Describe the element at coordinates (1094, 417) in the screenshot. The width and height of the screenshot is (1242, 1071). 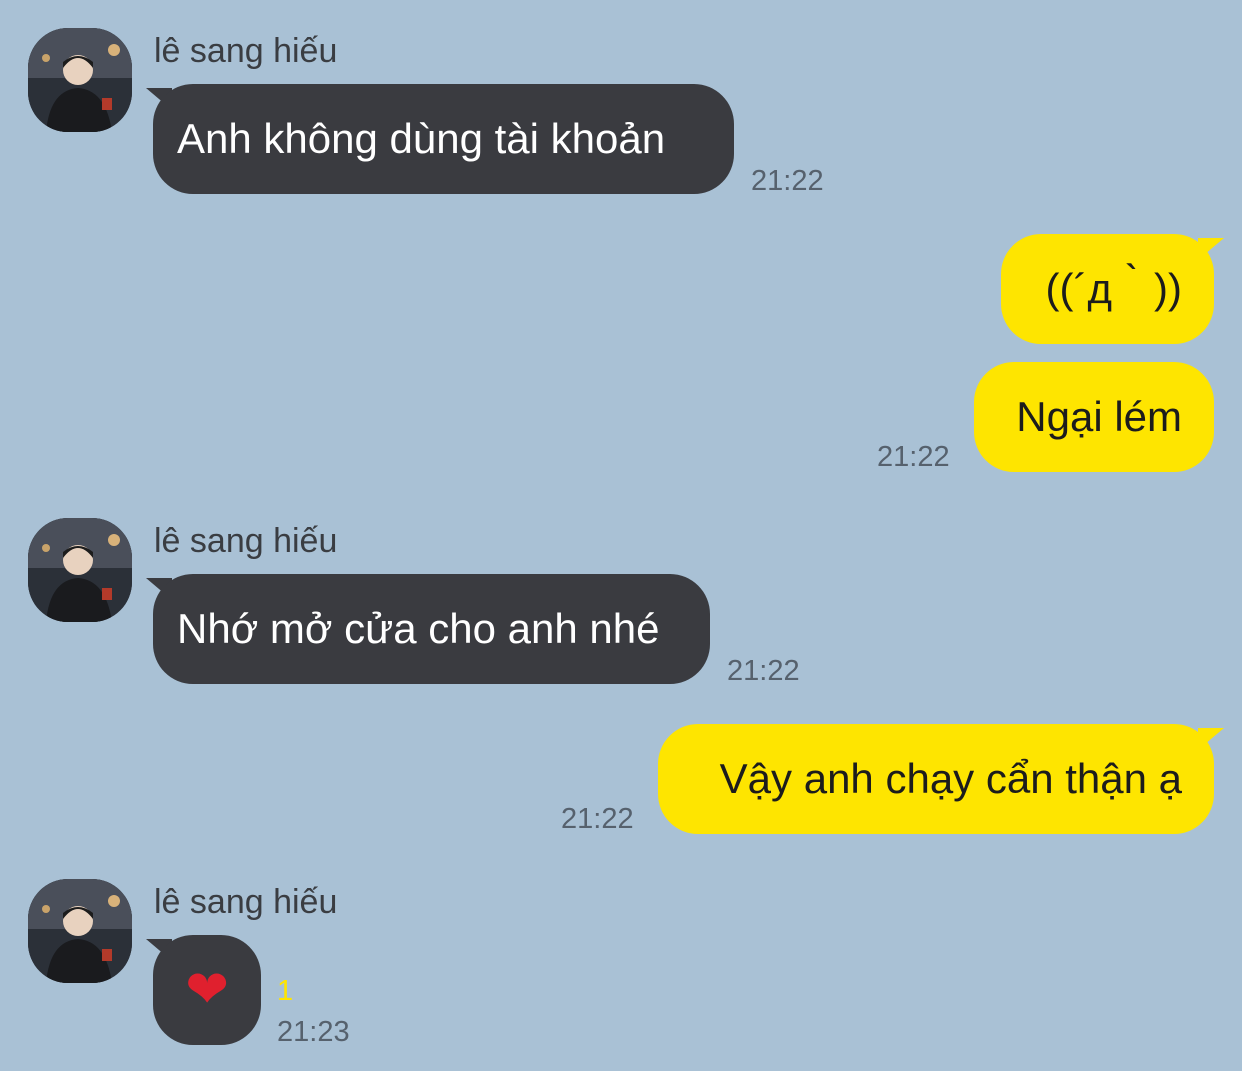
I see `message-bubble: Ngại lém` at that location.